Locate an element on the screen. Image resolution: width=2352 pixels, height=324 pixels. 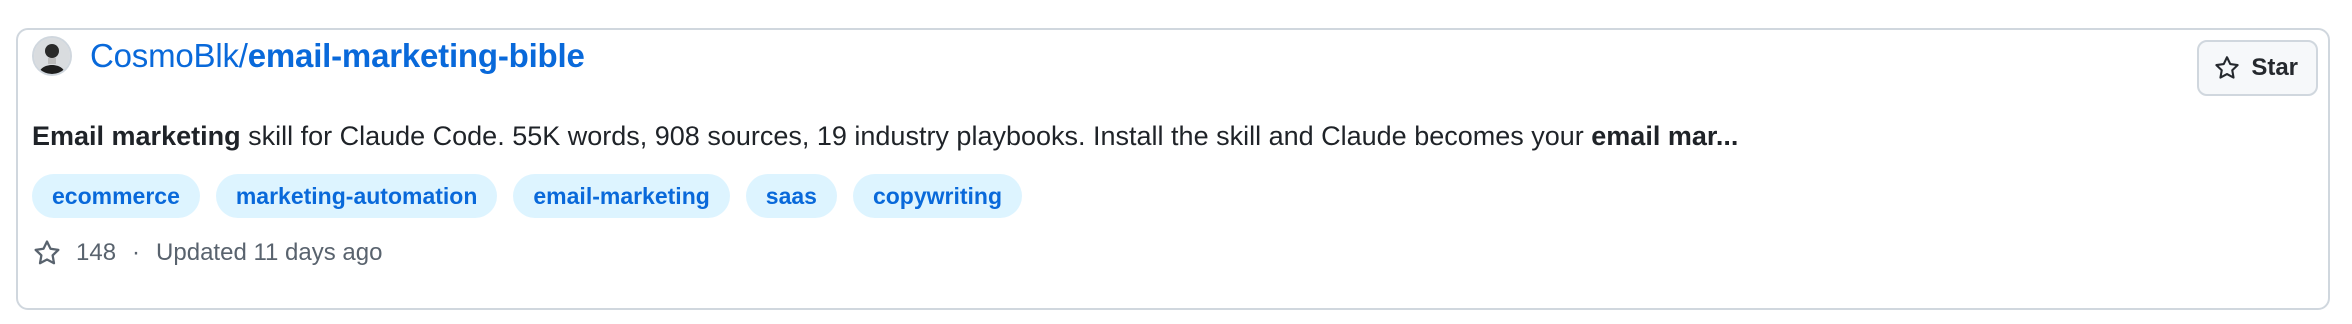
star-icon is located at coordinates (2227, 68).